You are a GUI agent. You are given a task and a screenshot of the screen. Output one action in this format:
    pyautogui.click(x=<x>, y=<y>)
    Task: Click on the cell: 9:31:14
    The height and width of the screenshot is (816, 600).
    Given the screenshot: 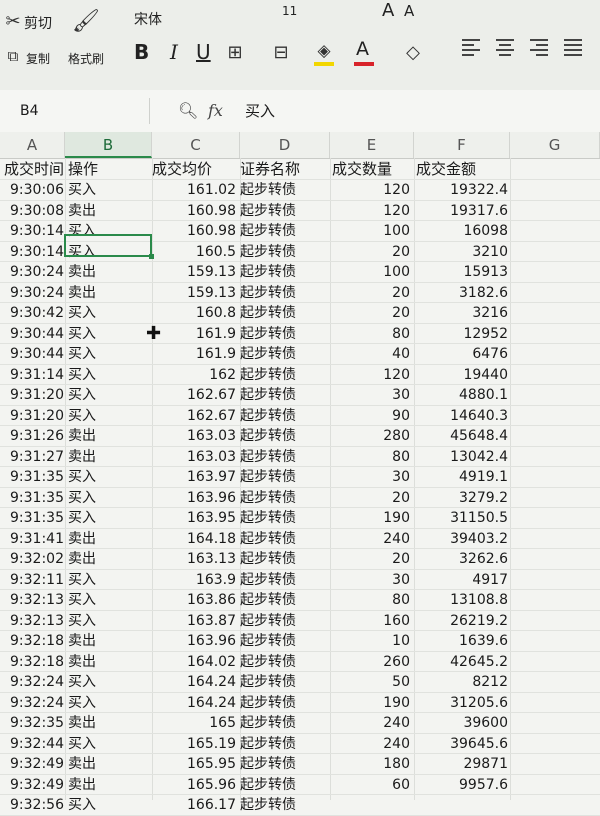 What is the action you would take?
    pyautogui.click(x=32, y=375)
    